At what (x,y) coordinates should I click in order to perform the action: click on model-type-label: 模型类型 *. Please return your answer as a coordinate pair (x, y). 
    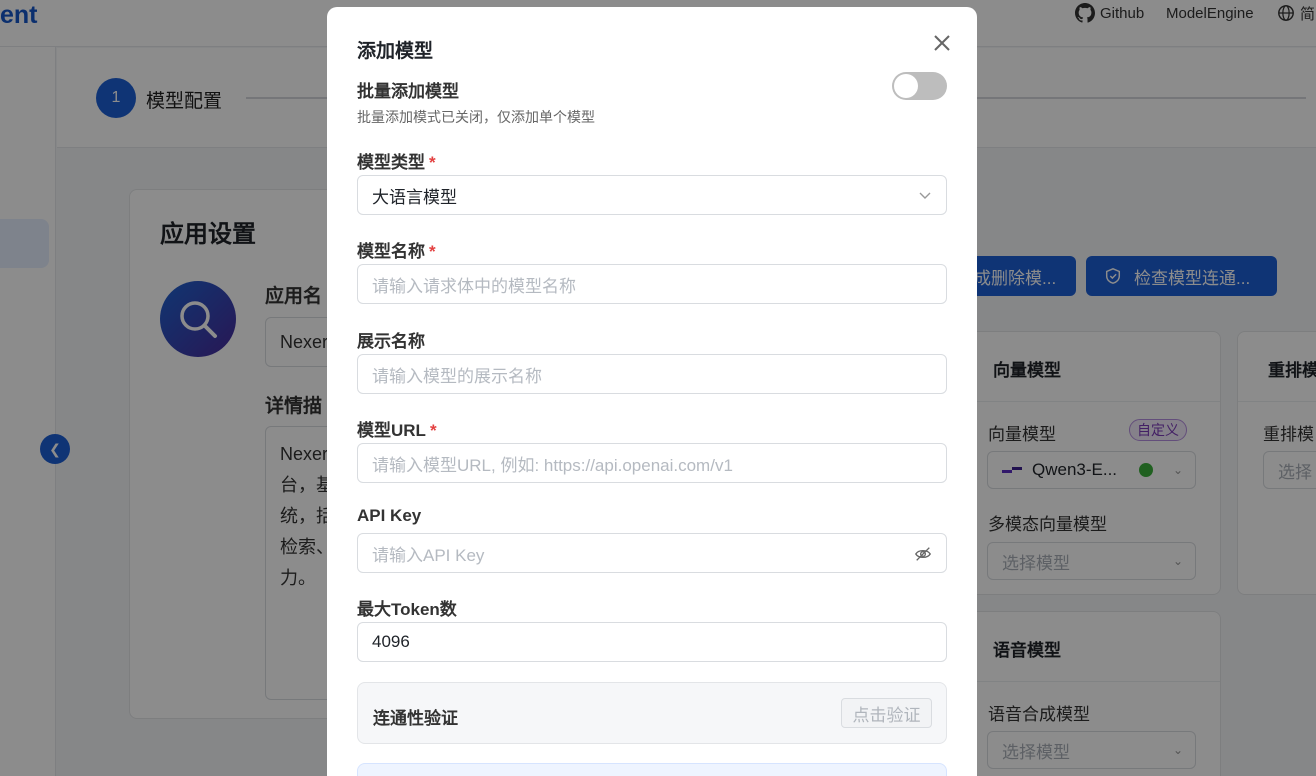
    Looking at the image, I should click on (396, 160).